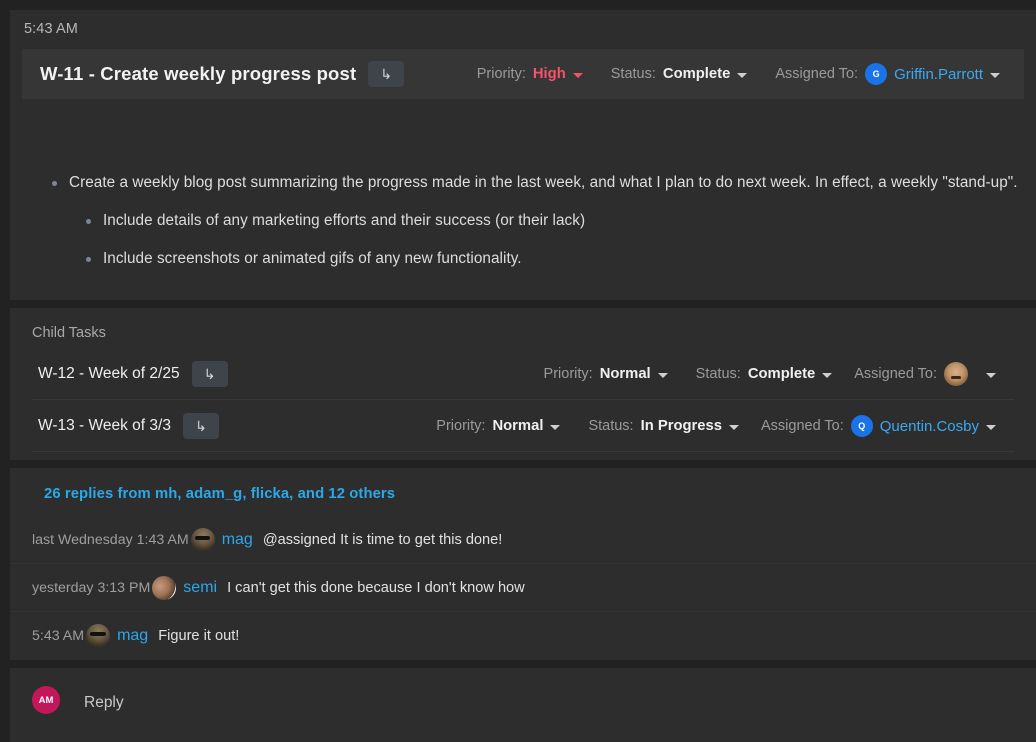 This screenshot has width=1036, height=742. What do you see at coordinates (523, 705) in the screenshot?
I see `reply-card: AM Reply` at bounding box center [523, 705].